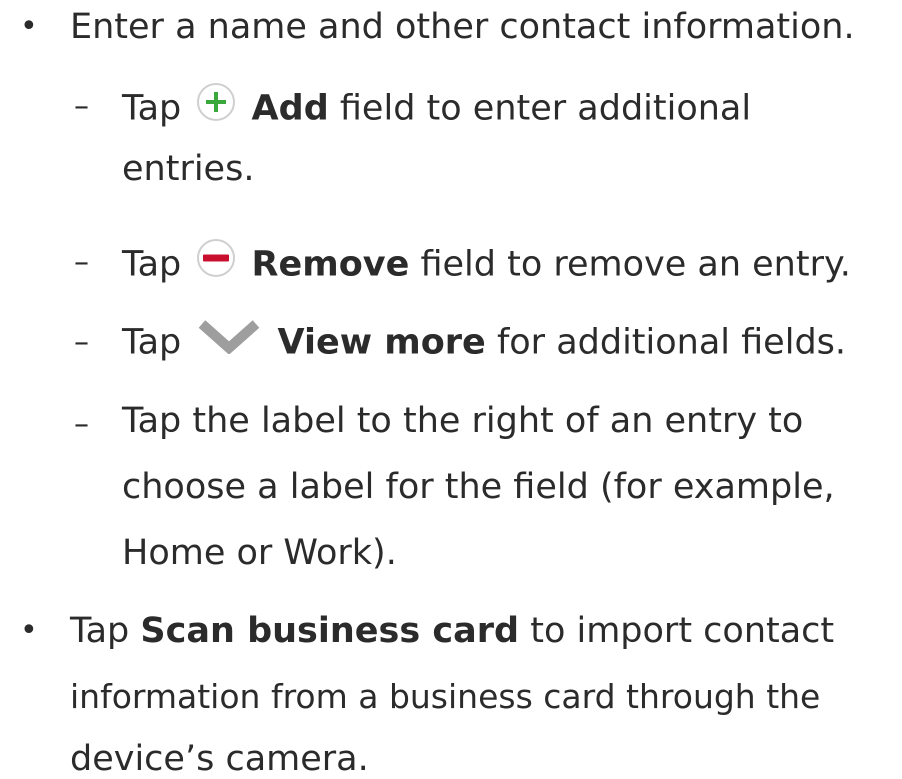  What do you see at coordinates (330, 264) in the screenshot?
I see `remove-label: Remove` at bounding box center [330, 264].